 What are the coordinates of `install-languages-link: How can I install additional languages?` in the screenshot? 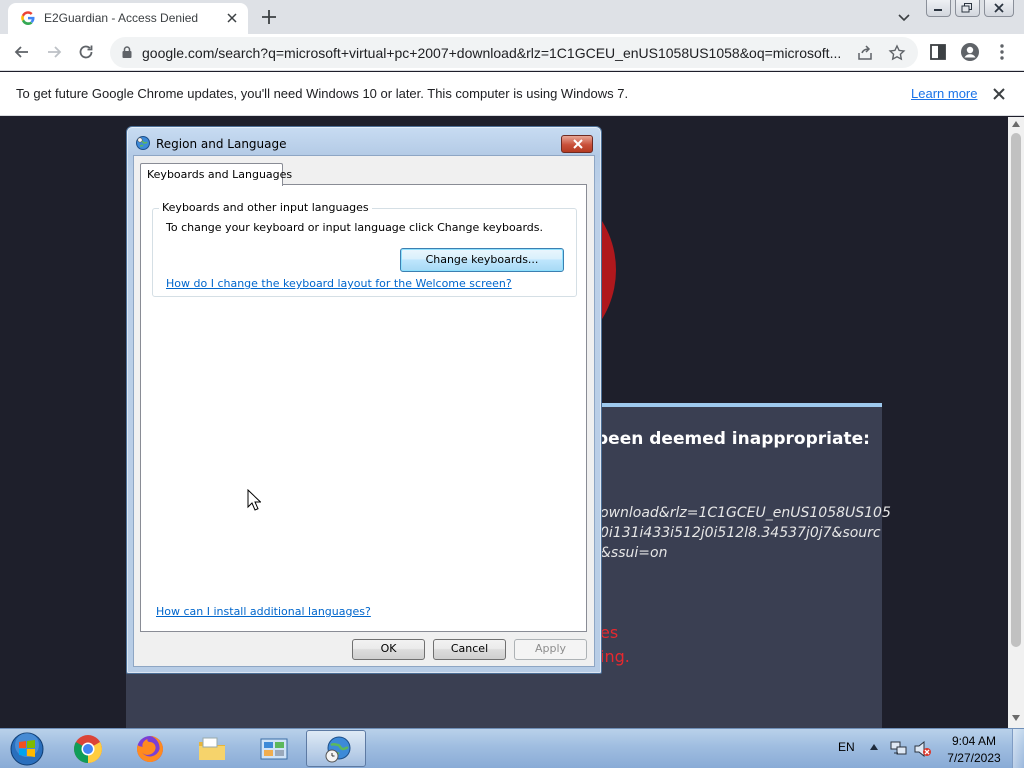 It's located at (263, 611).